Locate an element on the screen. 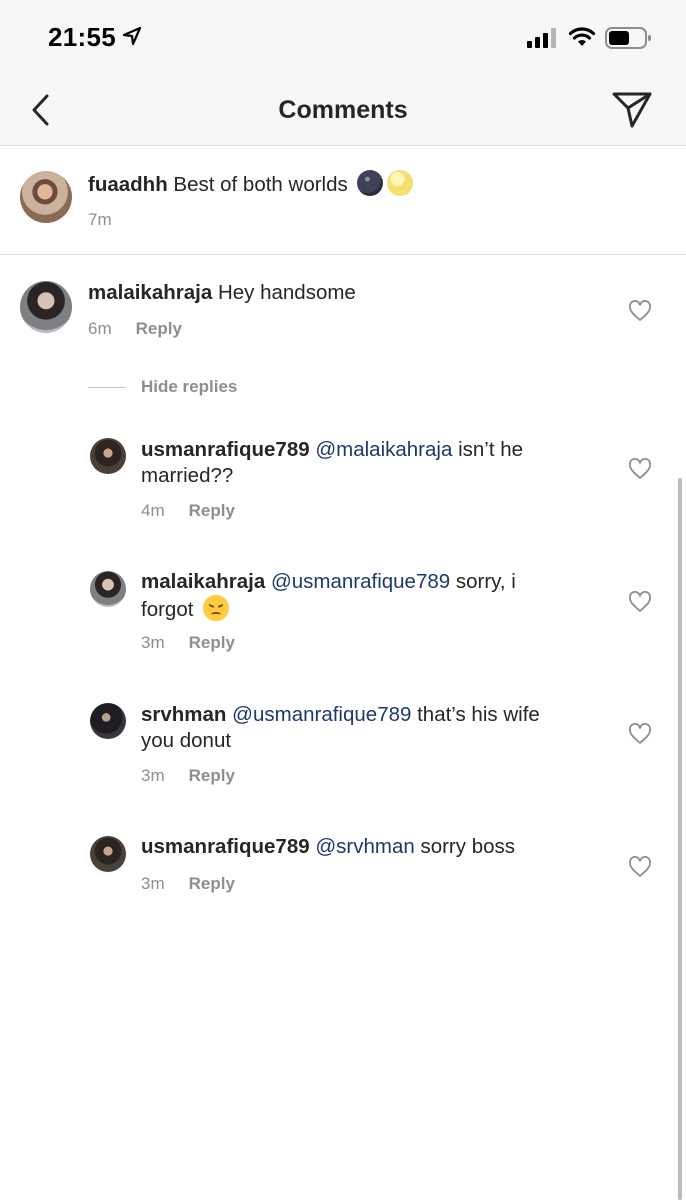 The image size is (686, 1200). timestamp: 7m is located at coordinates (100, 219).